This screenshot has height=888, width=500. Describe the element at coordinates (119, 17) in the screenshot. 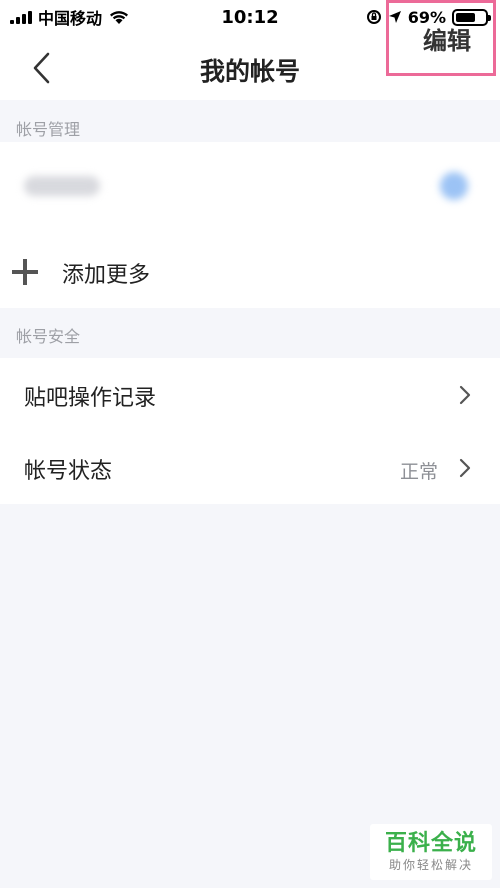

I see `wifi-icon` at that location.